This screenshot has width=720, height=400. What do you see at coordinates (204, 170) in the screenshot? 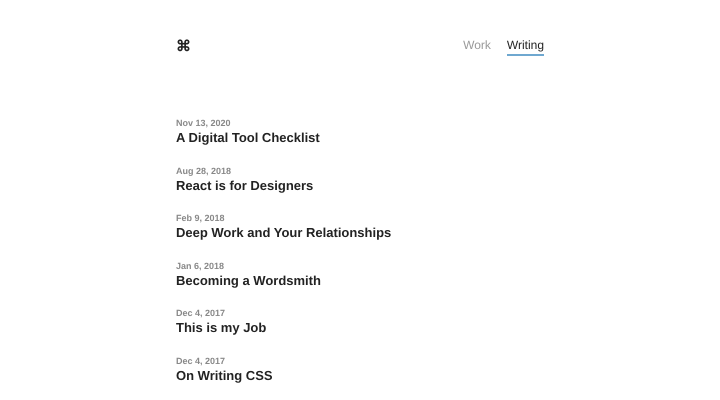
I see `post-date: Aug 28, 2018` at bounding box center [204, 170].